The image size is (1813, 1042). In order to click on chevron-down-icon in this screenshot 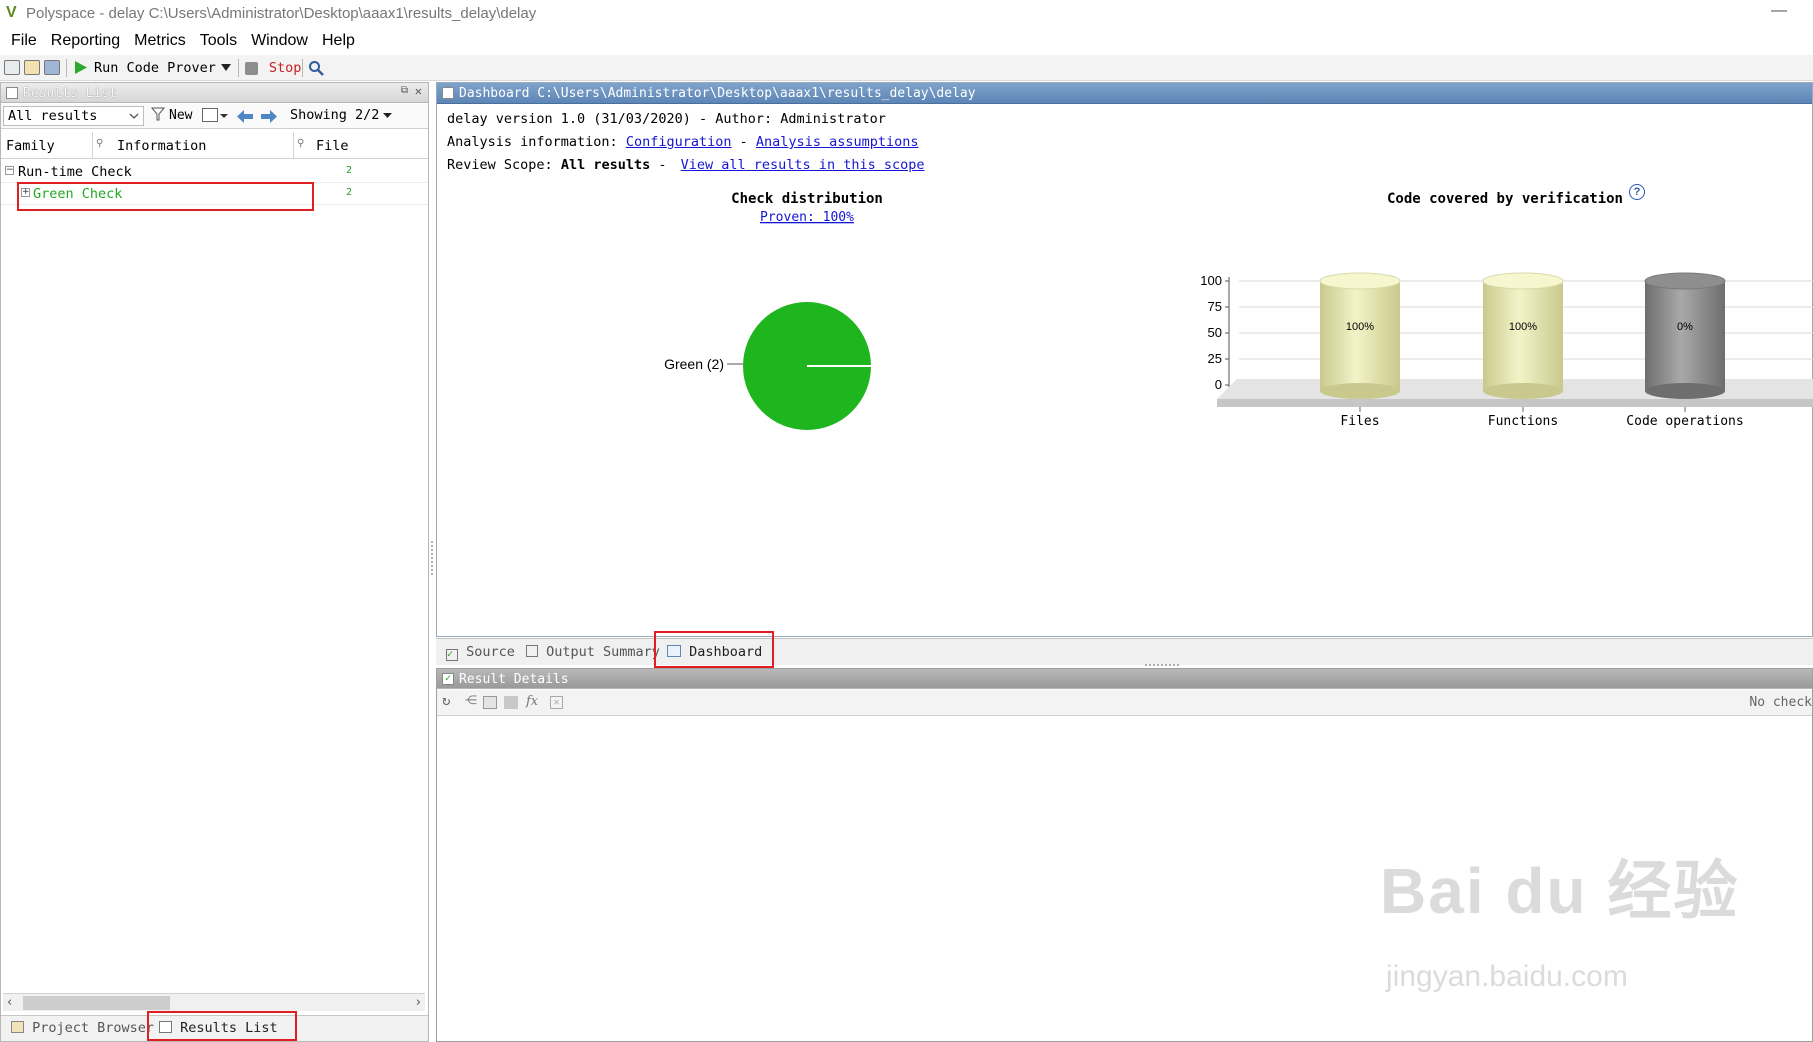, I will do `click(134, 116)`.